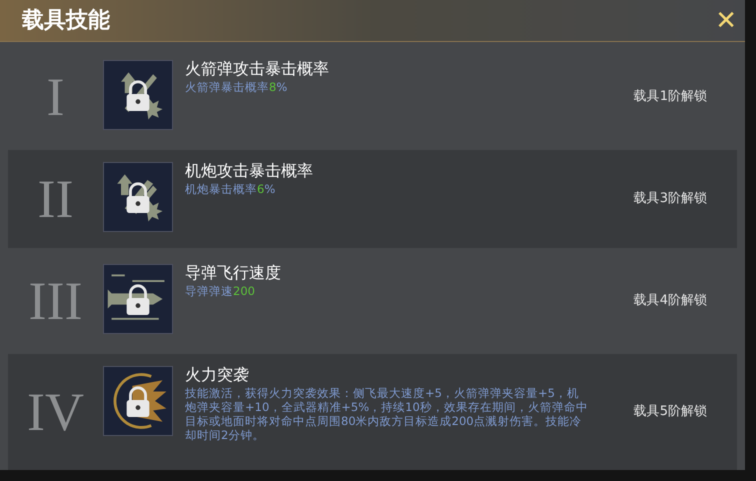  What do you see at coordinates (217, 375) in the screenshot?
I see `skill-name: 火力突袭` at bounding box center [217, 375].